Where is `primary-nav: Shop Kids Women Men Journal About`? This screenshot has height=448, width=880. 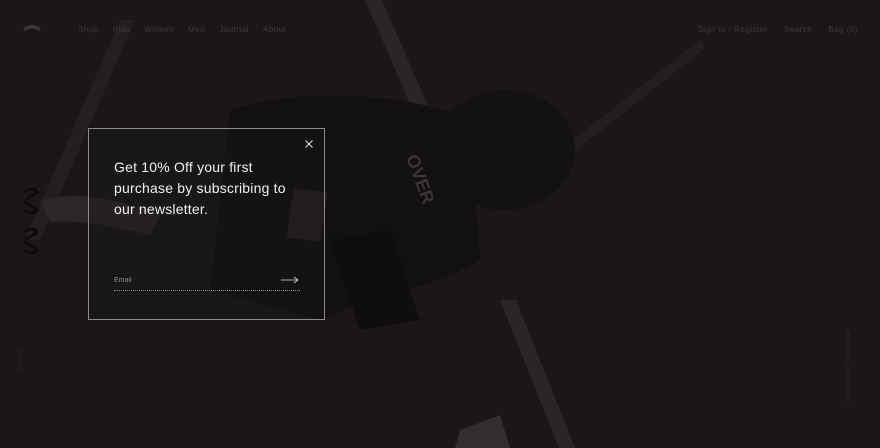
primary-nav: Shop Kids Women Men Journal About is located at coordinates (182, 29).